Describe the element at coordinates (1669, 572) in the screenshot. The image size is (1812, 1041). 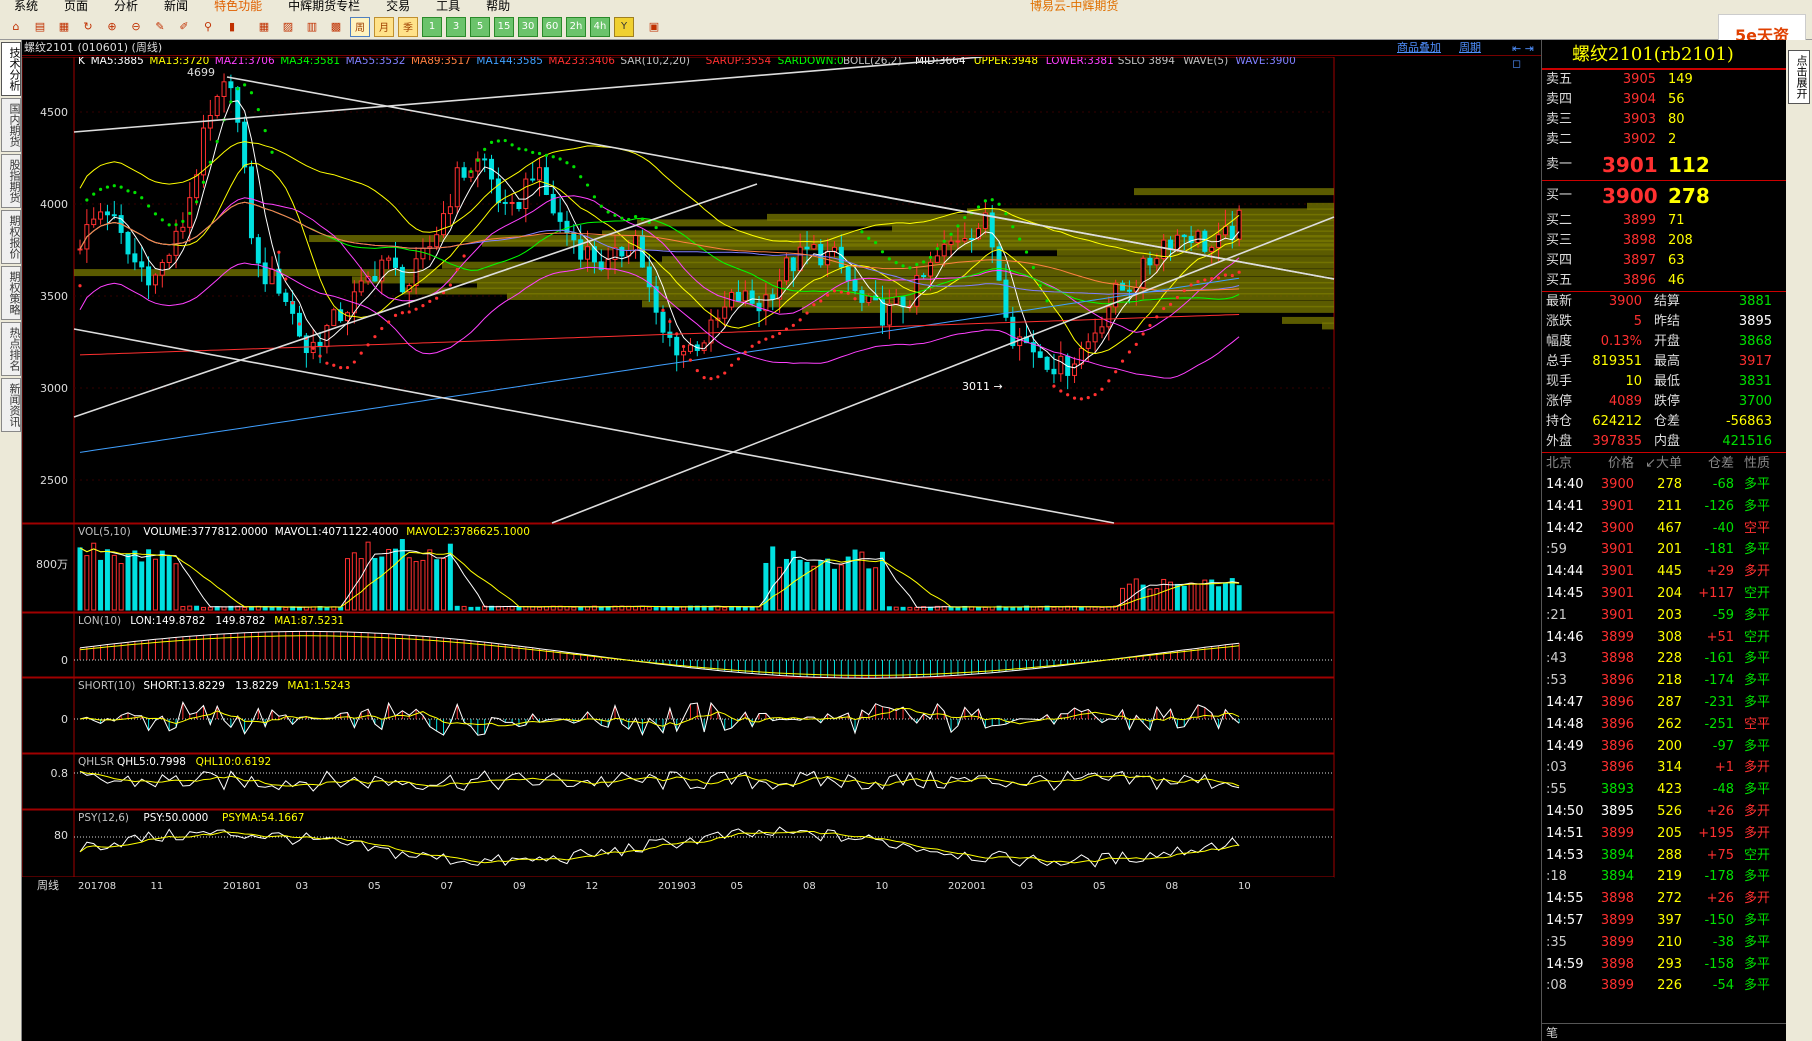
I see `tick-volume: 445` at that location.